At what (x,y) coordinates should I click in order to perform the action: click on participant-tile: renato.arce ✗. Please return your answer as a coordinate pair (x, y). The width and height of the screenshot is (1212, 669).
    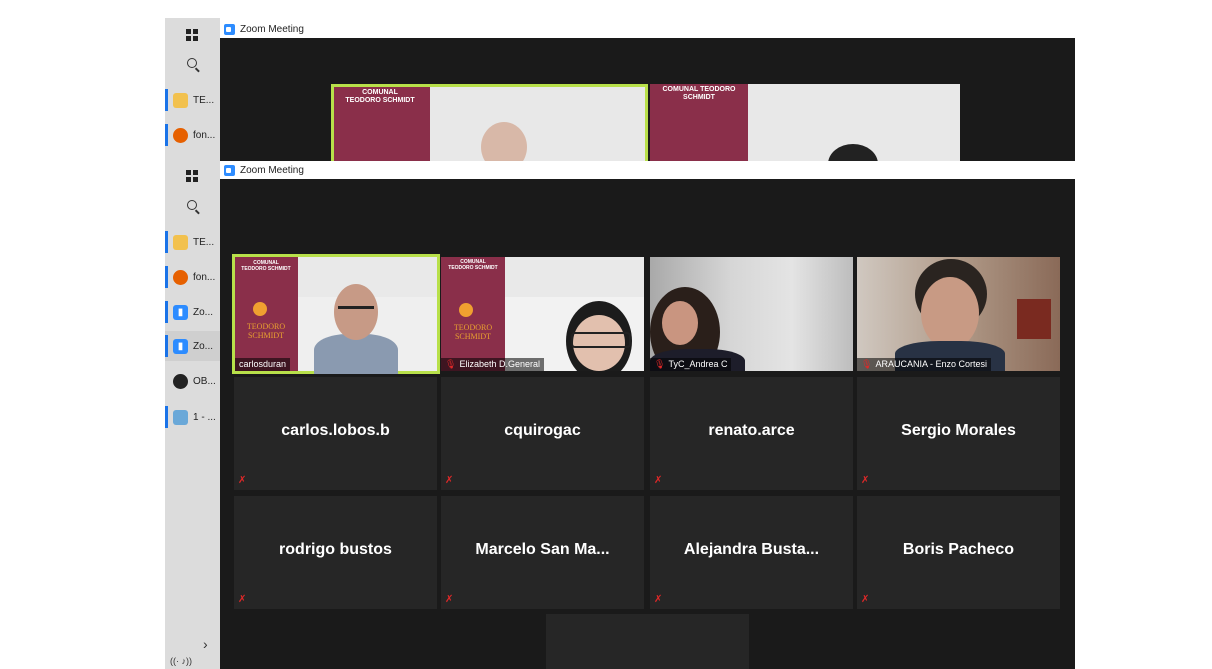
    Looking at the image, I should click on (751, 433).